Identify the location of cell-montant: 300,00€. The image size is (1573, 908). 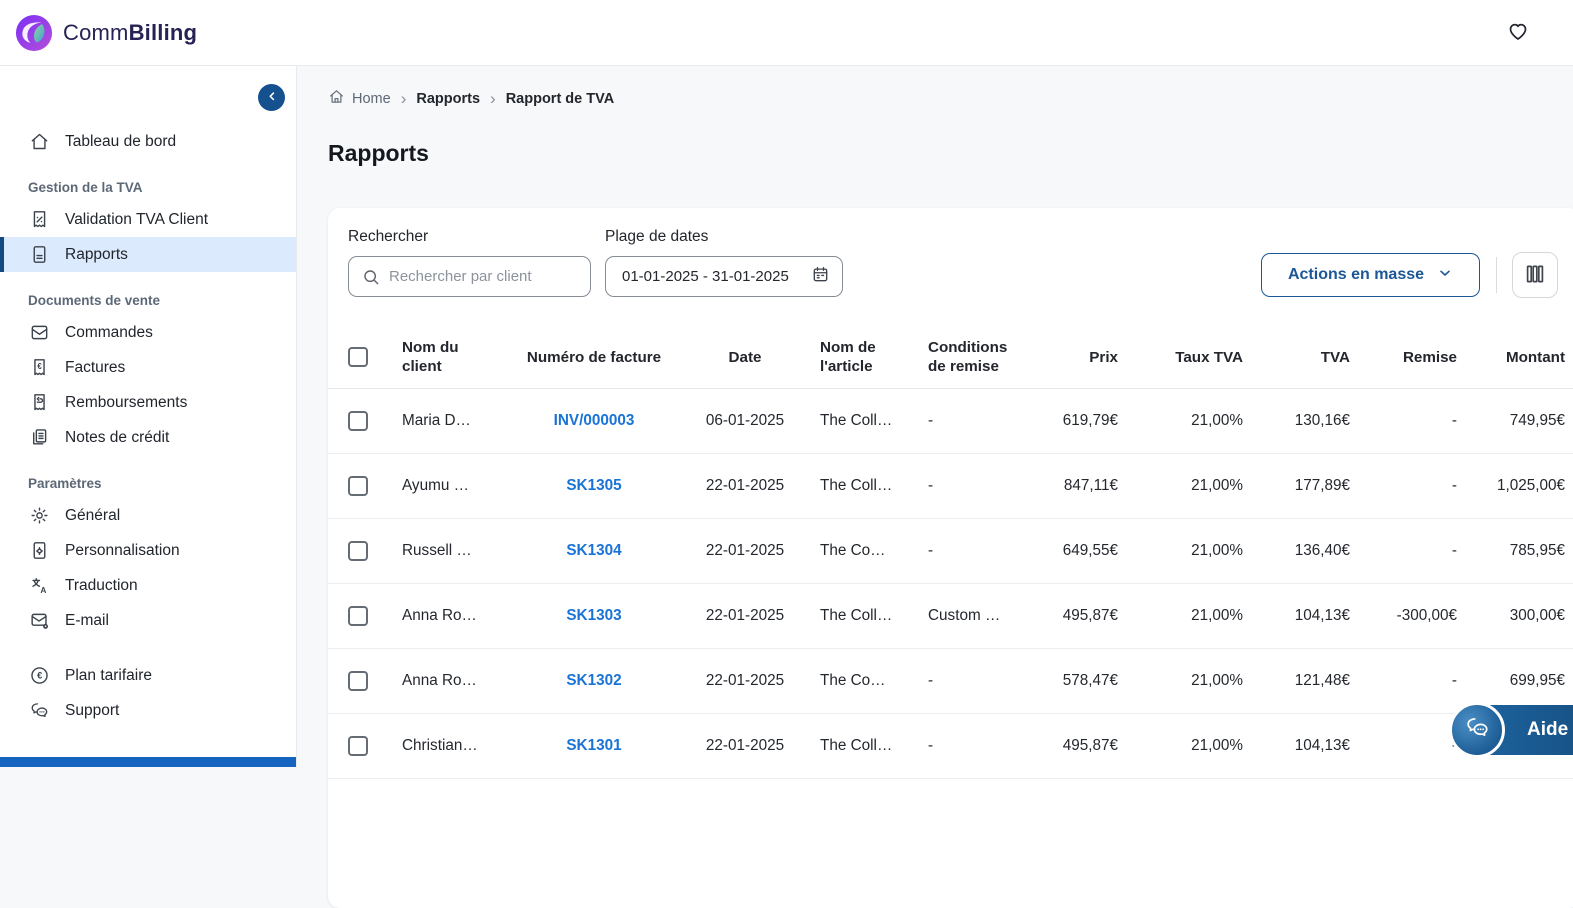
(1537, 615).